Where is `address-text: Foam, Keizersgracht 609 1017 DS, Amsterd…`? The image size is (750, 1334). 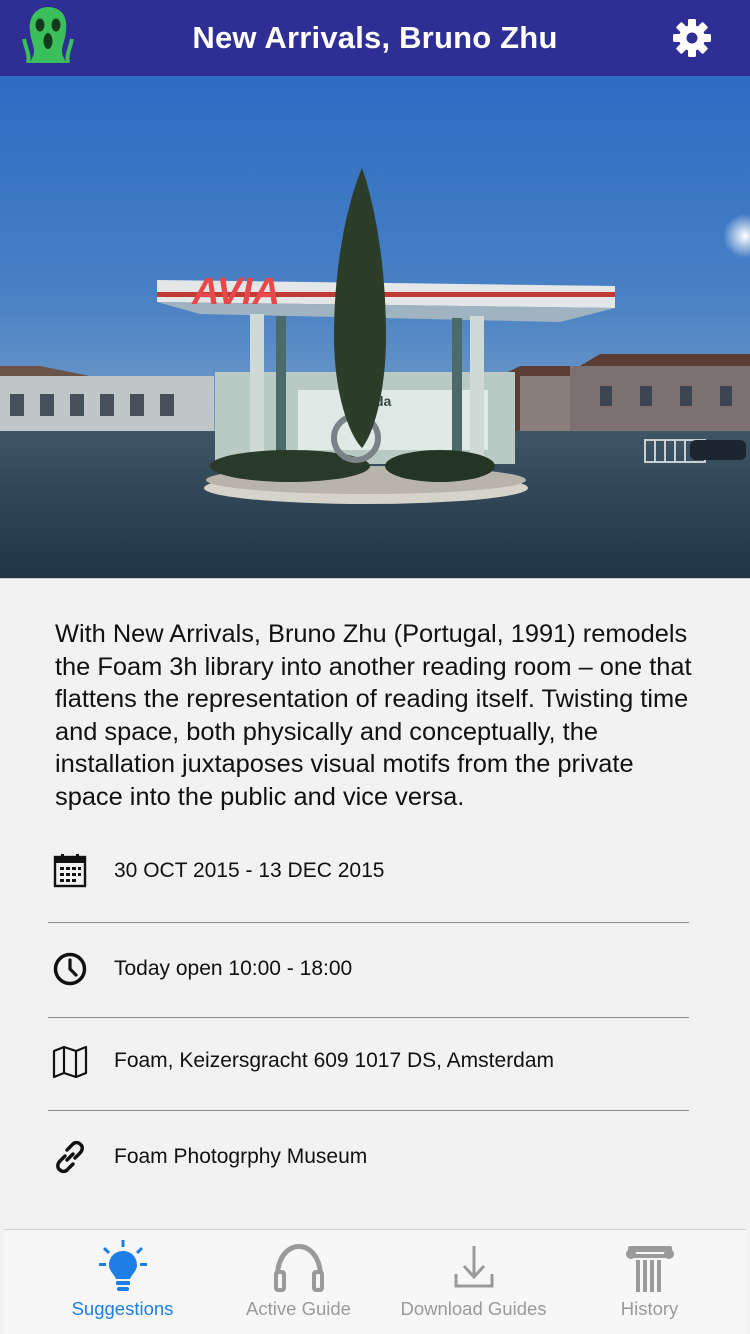 address-text: Foam, Keizersgracht 609 1017 DS, Amsterd… is located at coordinates (334, 1060).